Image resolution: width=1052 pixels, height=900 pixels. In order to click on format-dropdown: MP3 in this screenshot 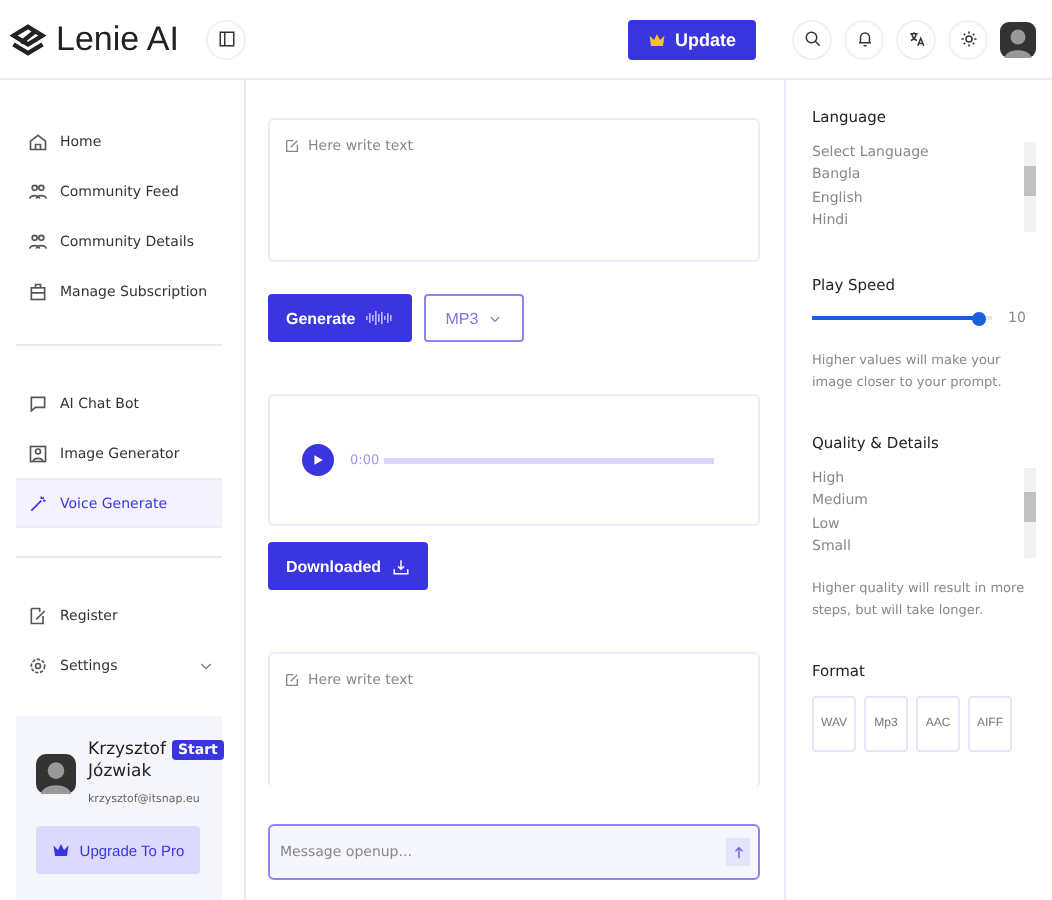, I will do `click(474, 318)`.